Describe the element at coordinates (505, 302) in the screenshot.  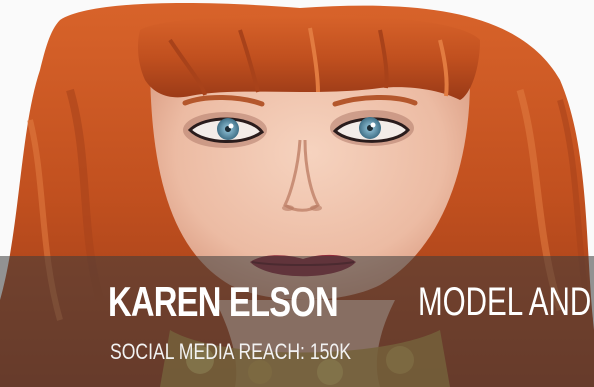
I see `profile-role: MODEL AND` at that location.